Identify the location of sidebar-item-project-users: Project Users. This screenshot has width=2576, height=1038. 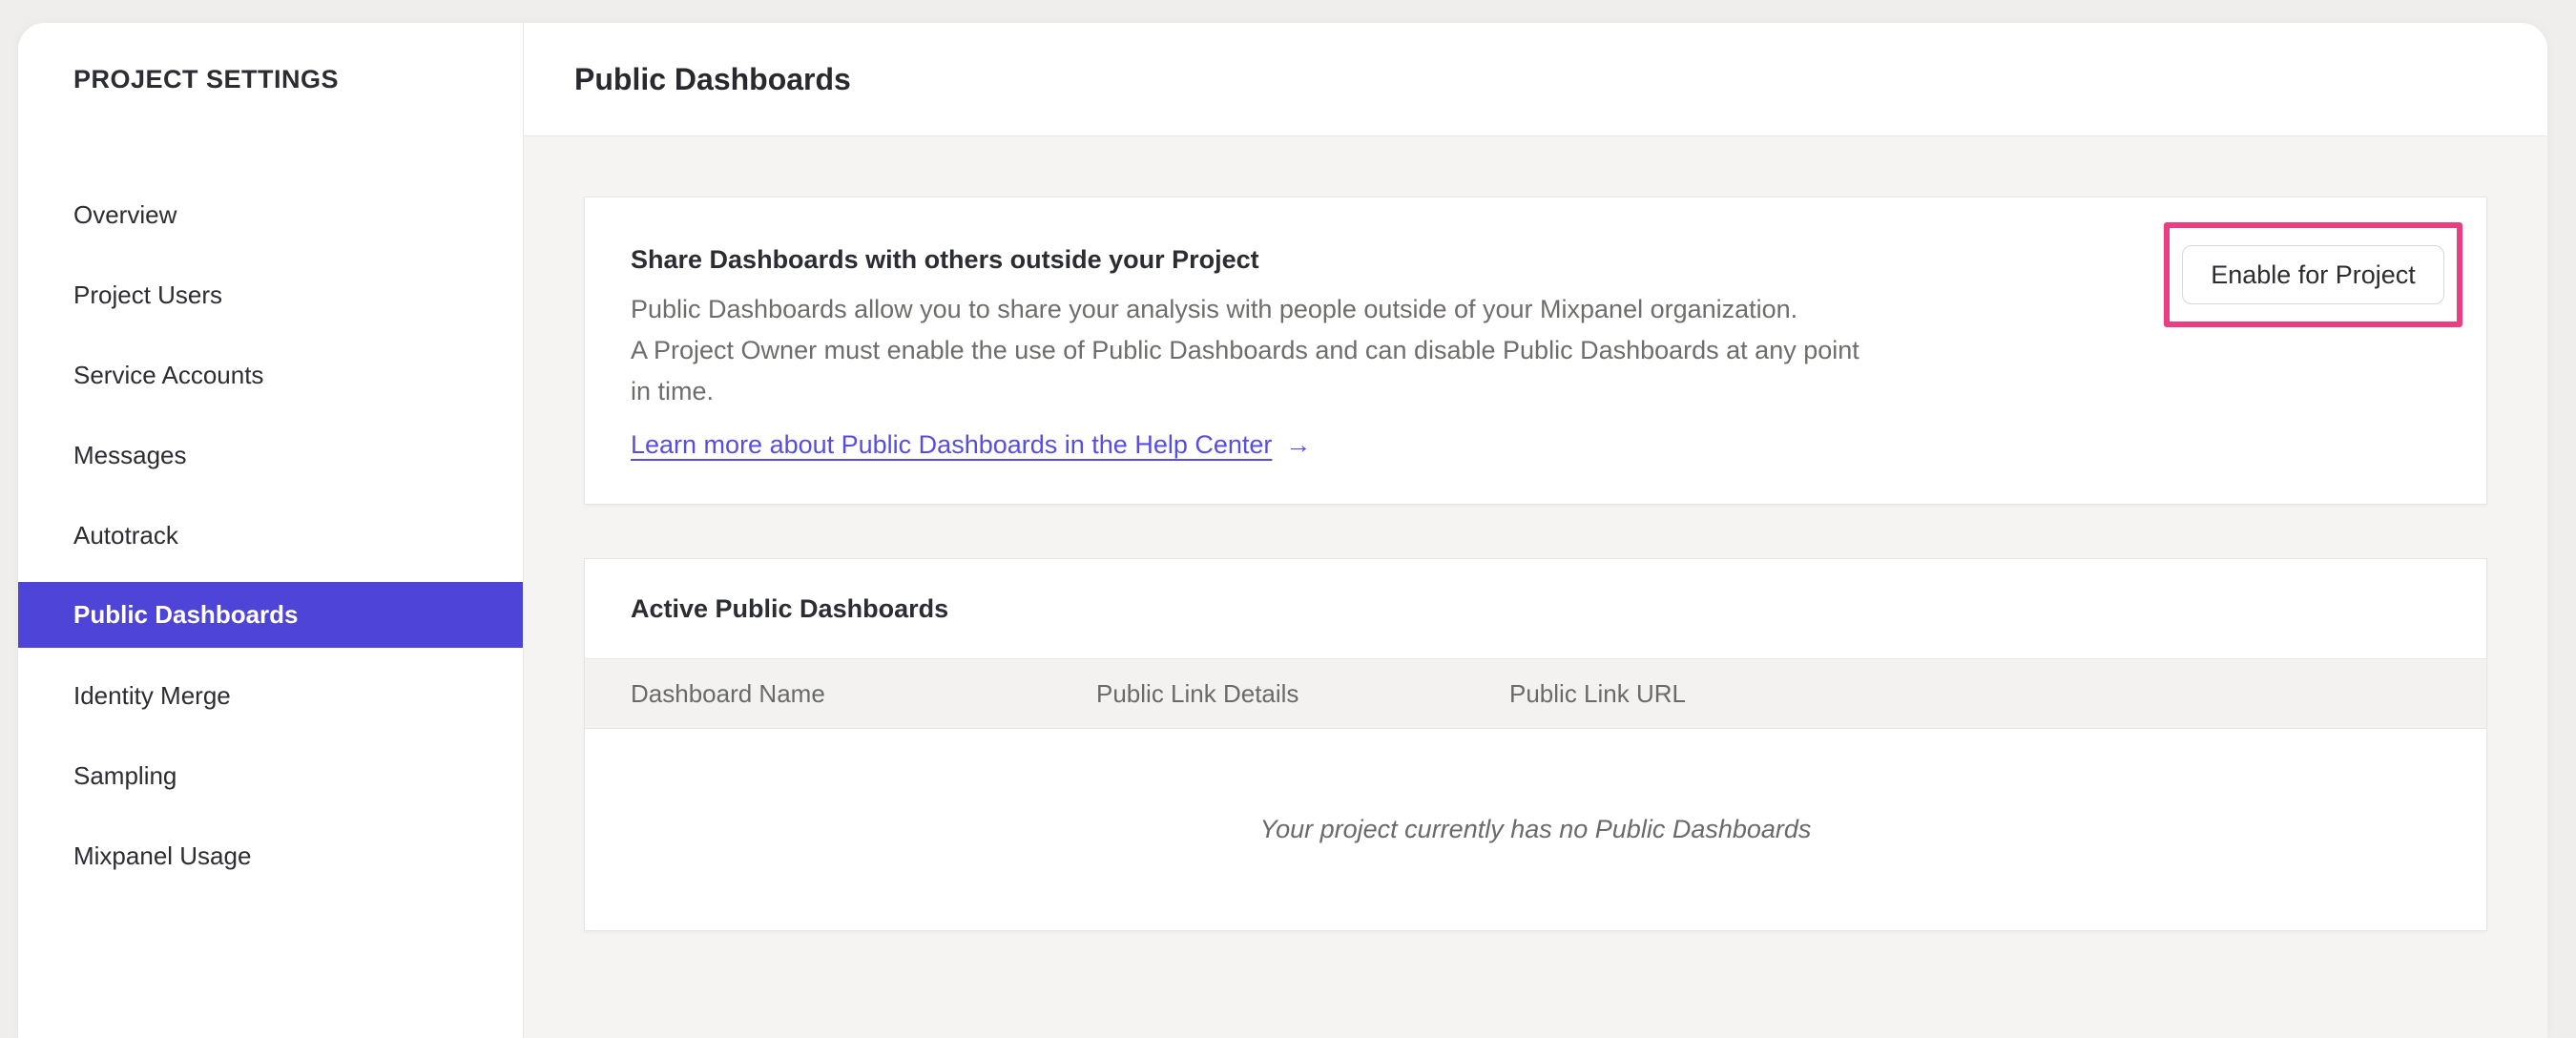
(270, 295).